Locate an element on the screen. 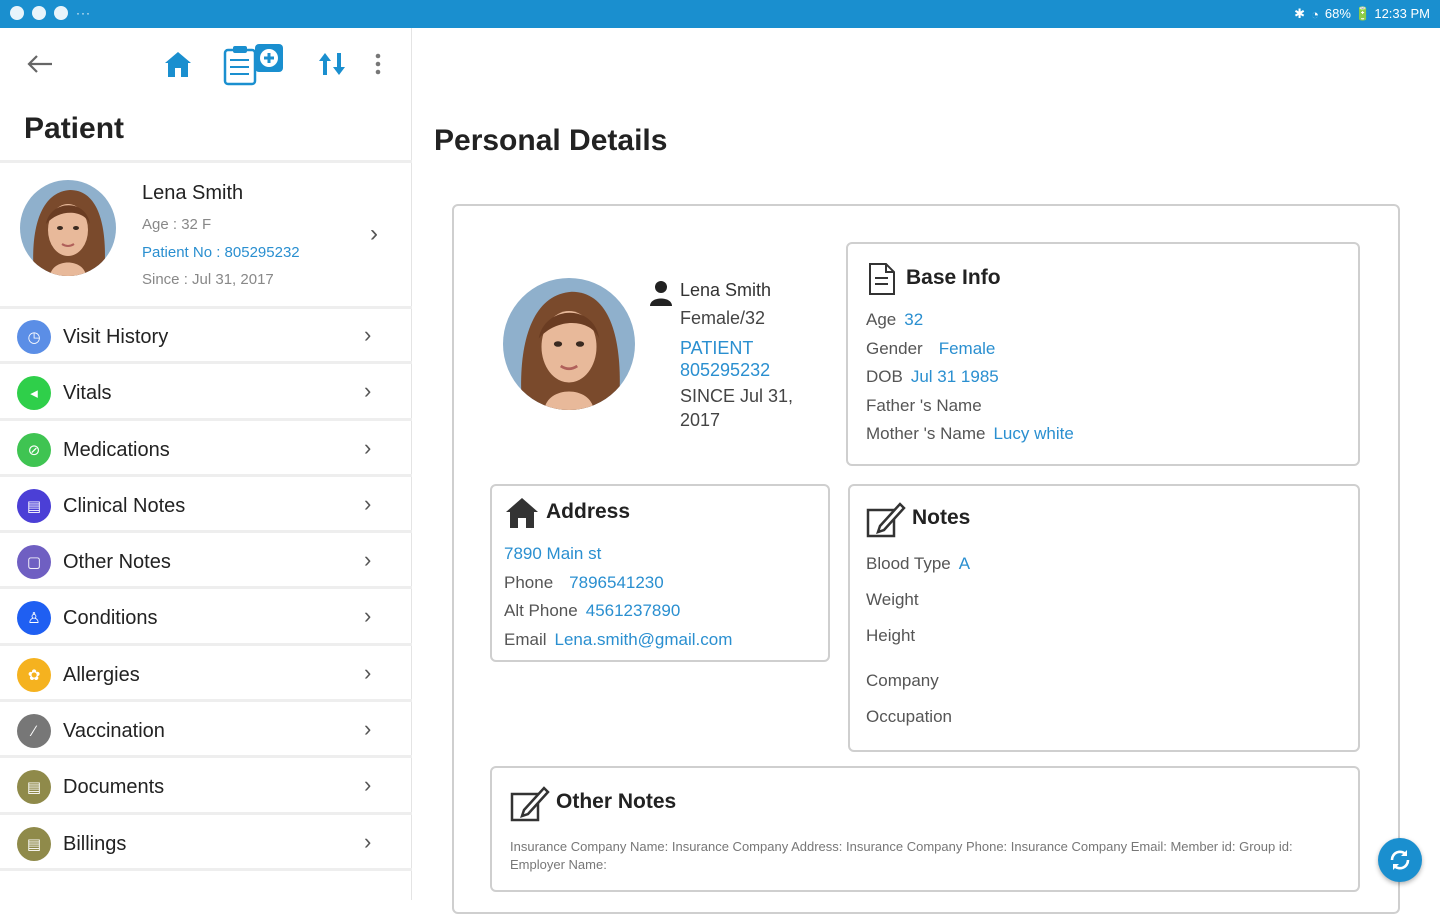  sync-button is located at coordinates (1400, 860).